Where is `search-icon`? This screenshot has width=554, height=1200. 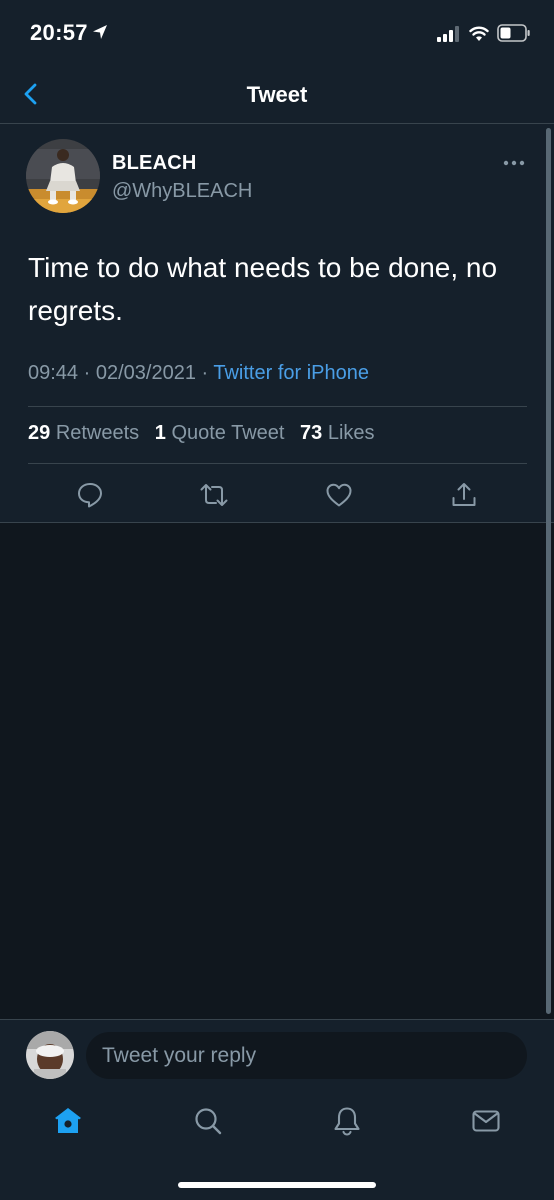
search-icon is located at coordinates (208, 1121).